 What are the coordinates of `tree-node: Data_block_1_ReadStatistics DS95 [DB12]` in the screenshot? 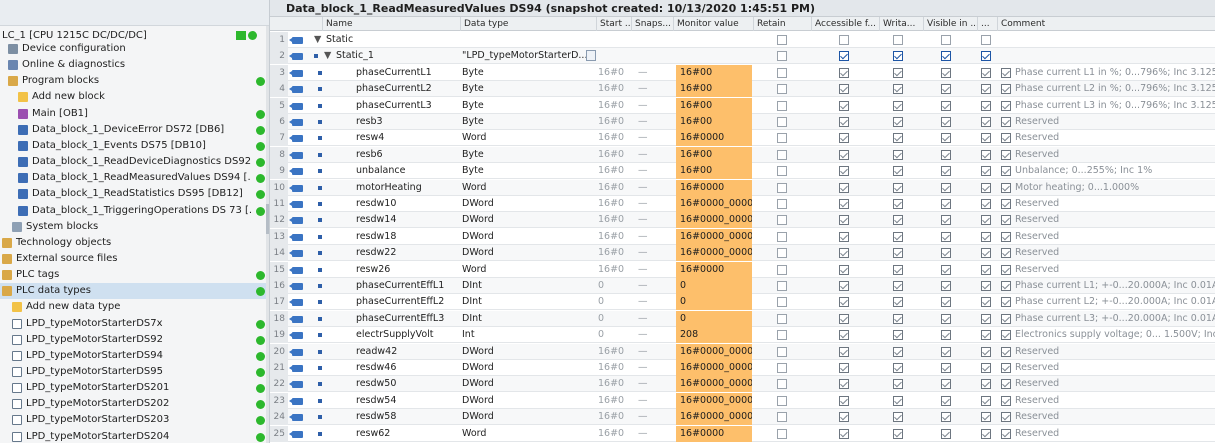 It's located at (134, 194).